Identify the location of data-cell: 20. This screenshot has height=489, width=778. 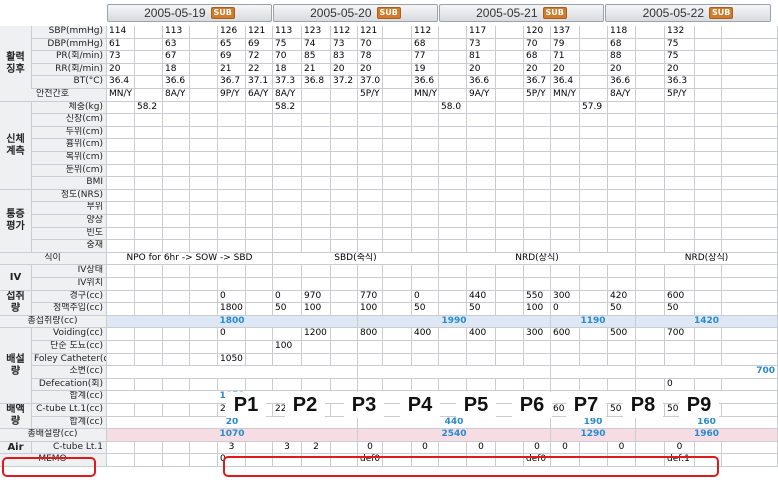
(481, 70).